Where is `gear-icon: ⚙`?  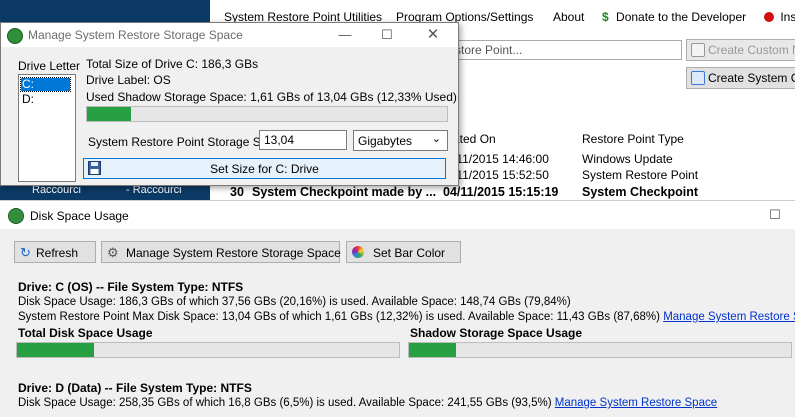
gear-icon: ⚙ is located at coordinates (113, 252).